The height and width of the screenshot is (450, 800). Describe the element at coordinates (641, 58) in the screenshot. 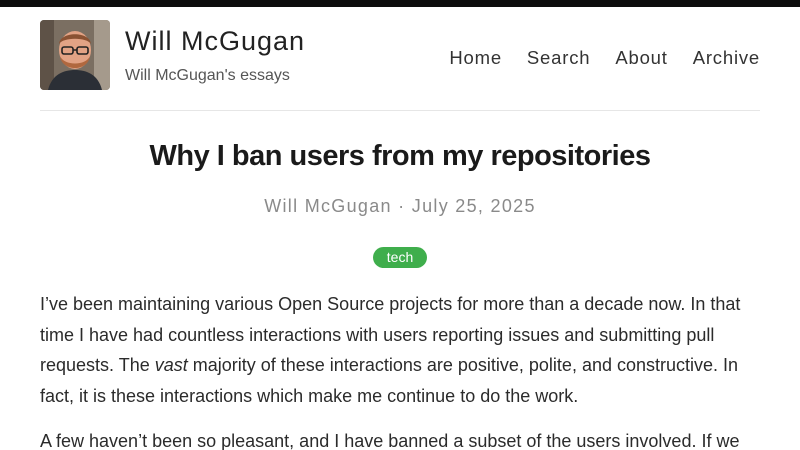

I see `nav-about-link: About` at that location.